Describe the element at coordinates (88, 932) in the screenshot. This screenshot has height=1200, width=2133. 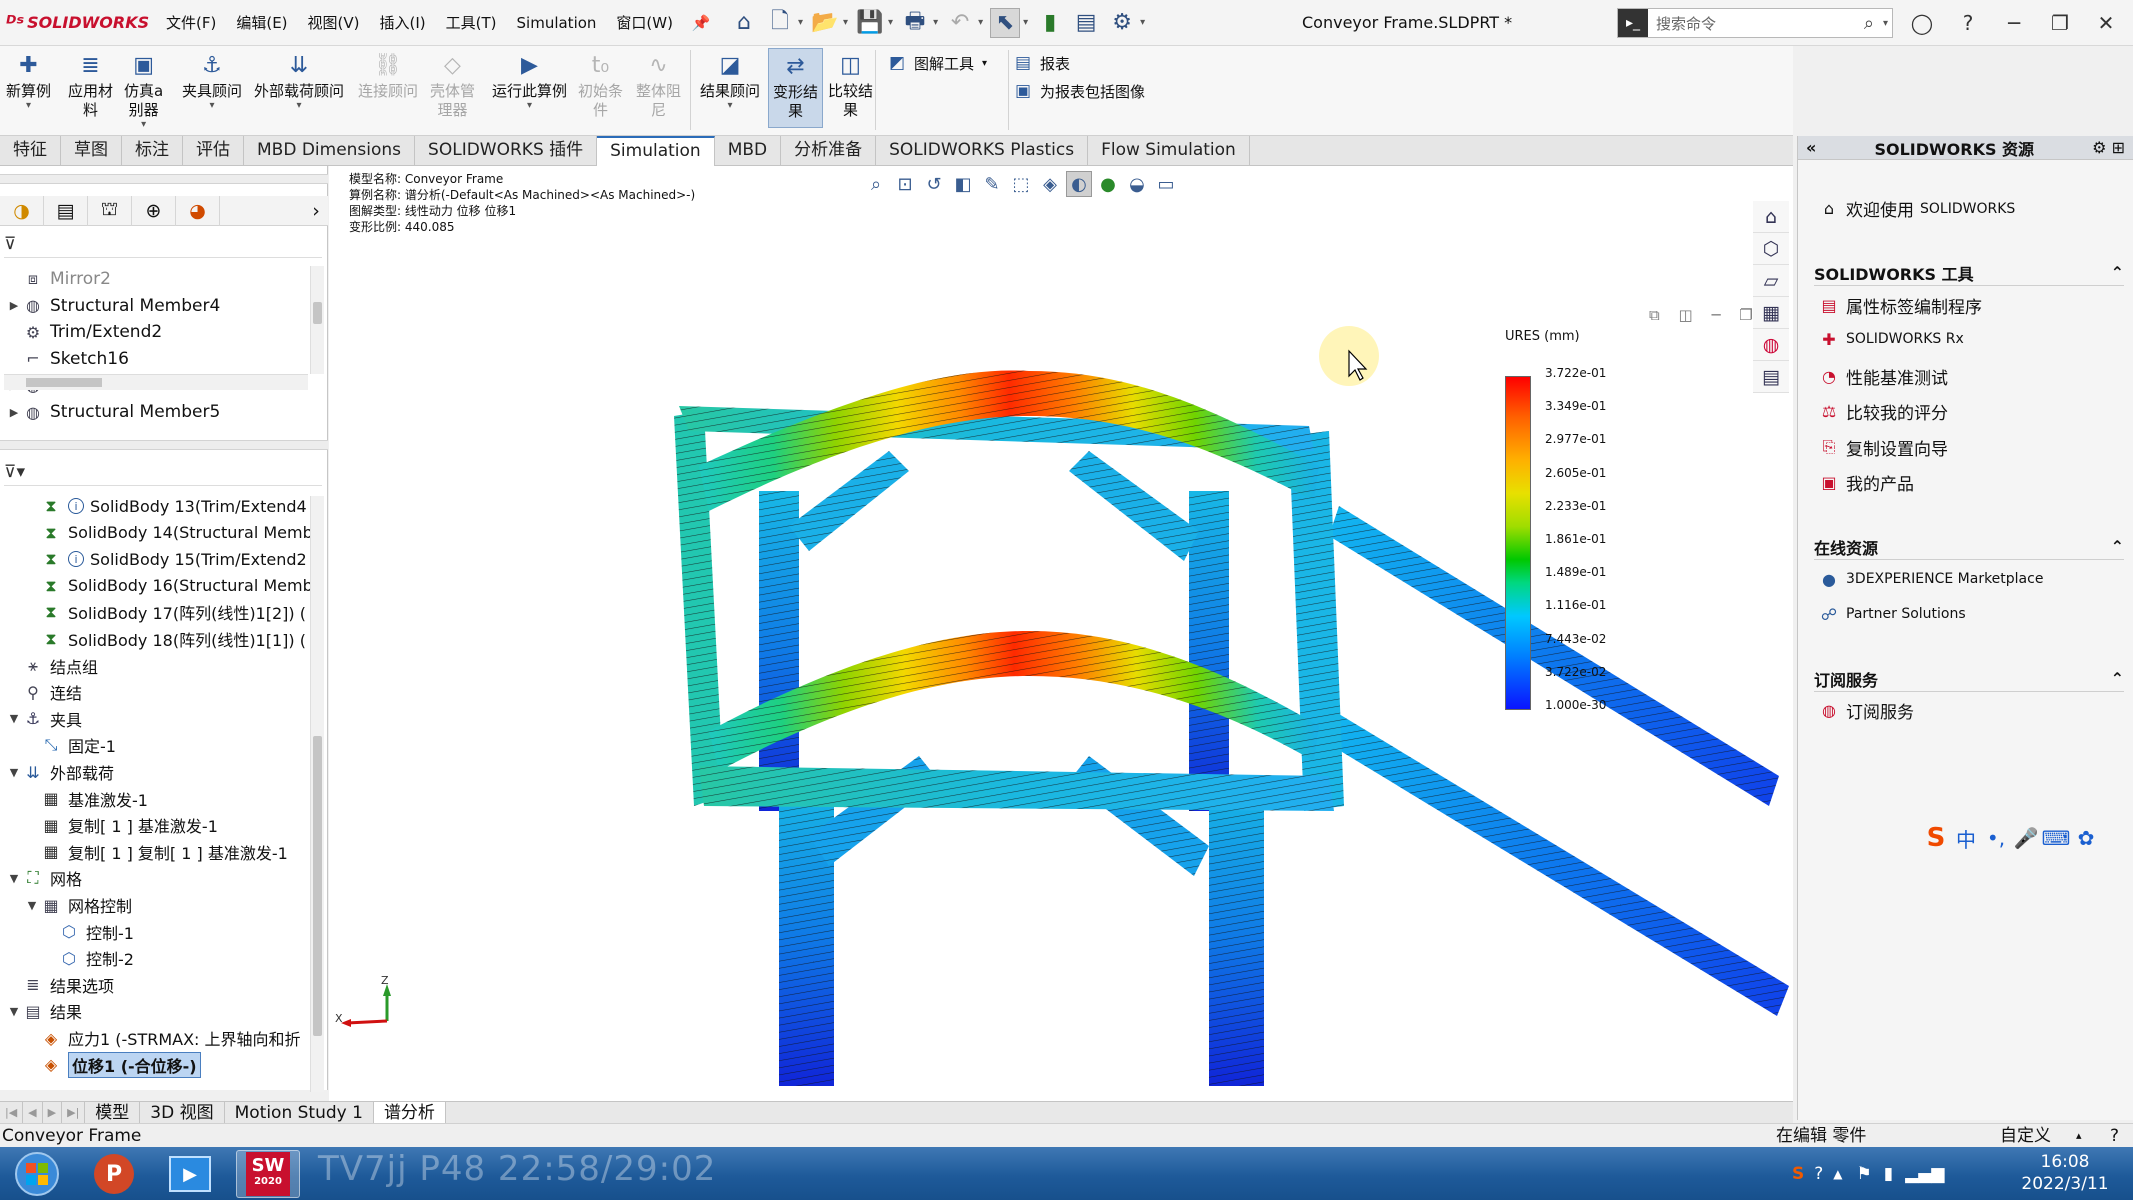
I see `simulation-tree-item: ⬡ 控制-1` at that location.